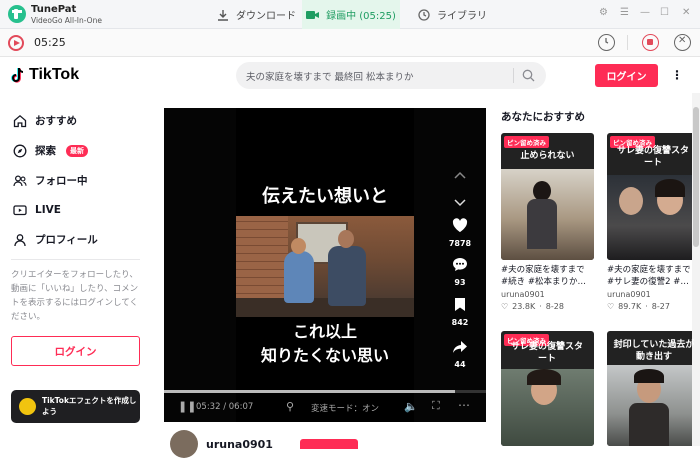 The width and height of the screenshot is (700, 458). I want to click on tab-download: ダウンロード, so click(256, 14).